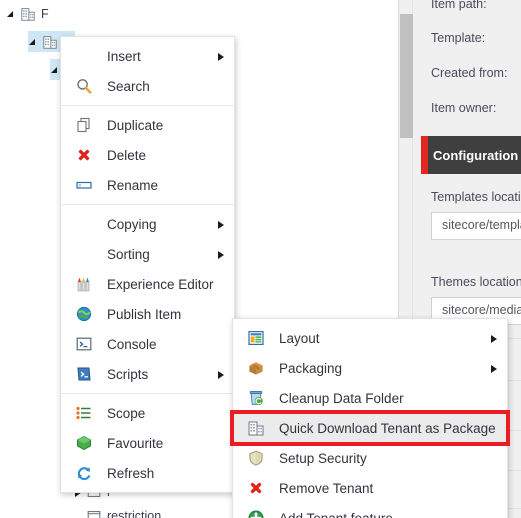 This screenshot has height=518, width=521. What do you see at coordinates (135, 443) in the screenshot?
I see `menu-item-label: Favourite` at bounding box center [135, 443].